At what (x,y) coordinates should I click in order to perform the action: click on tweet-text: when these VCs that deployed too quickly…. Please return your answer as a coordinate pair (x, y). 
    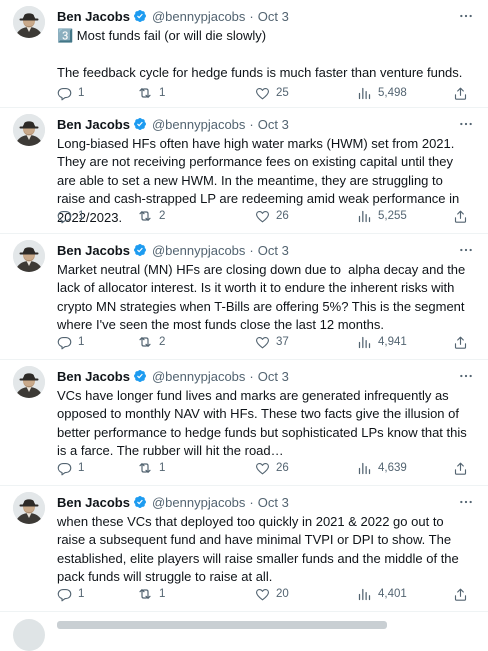
    Looking at the image, I should click on (260, 549).